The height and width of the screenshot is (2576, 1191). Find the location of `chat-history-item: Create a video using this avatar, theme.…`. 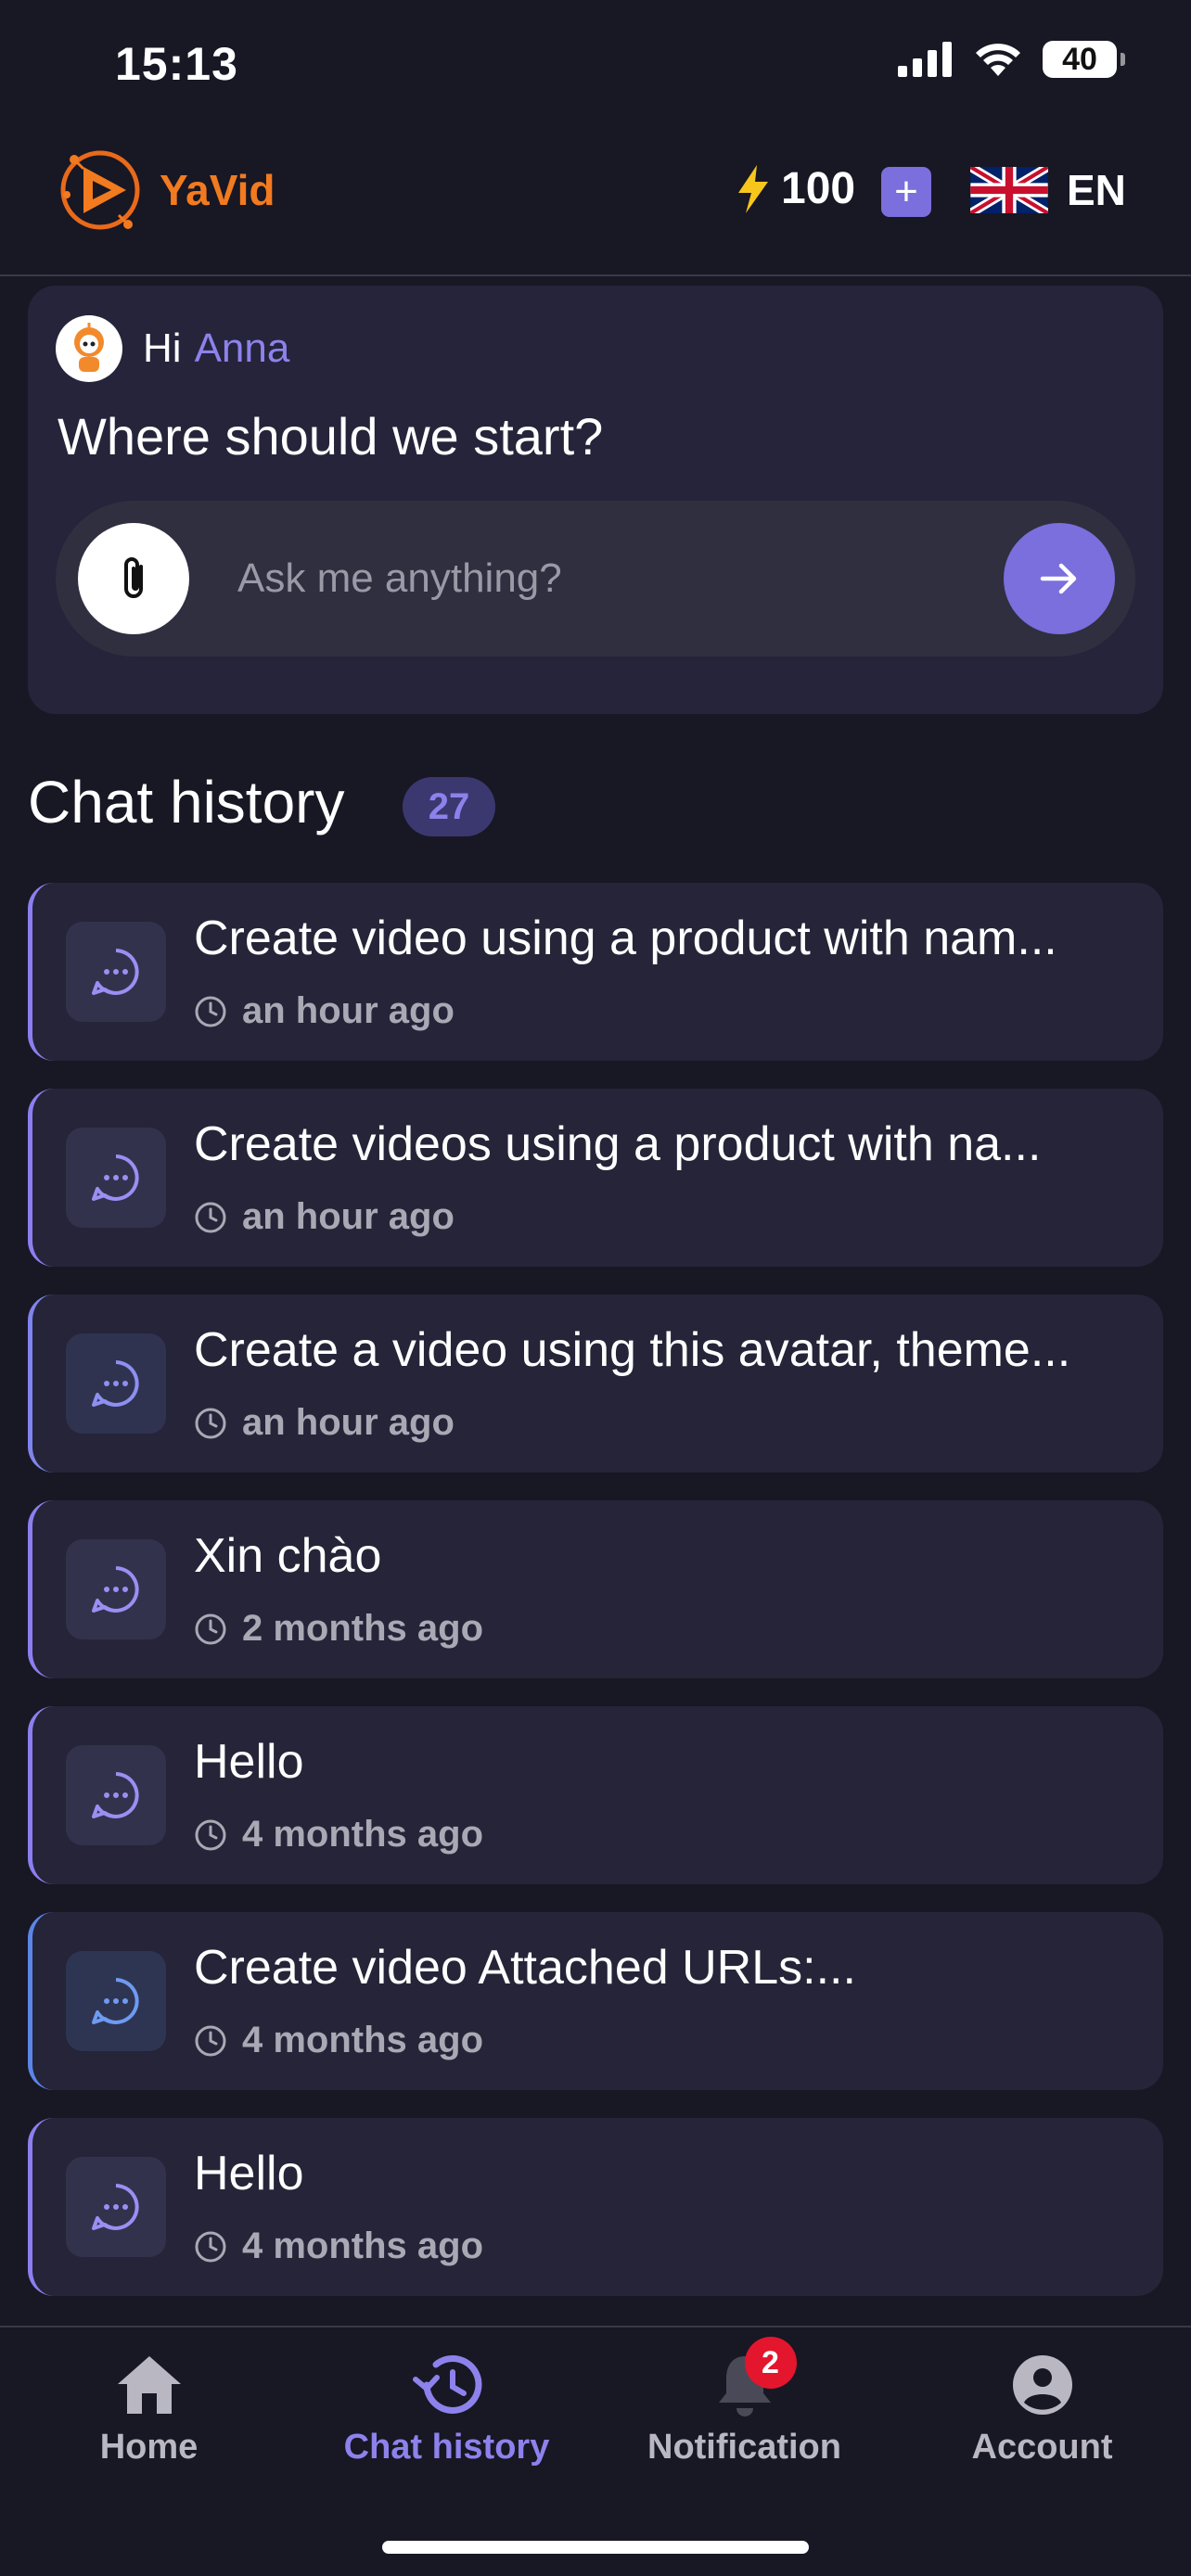

chat-history-item: Create a video using this avatar, theme.… is located at coordinates (595, 1384).